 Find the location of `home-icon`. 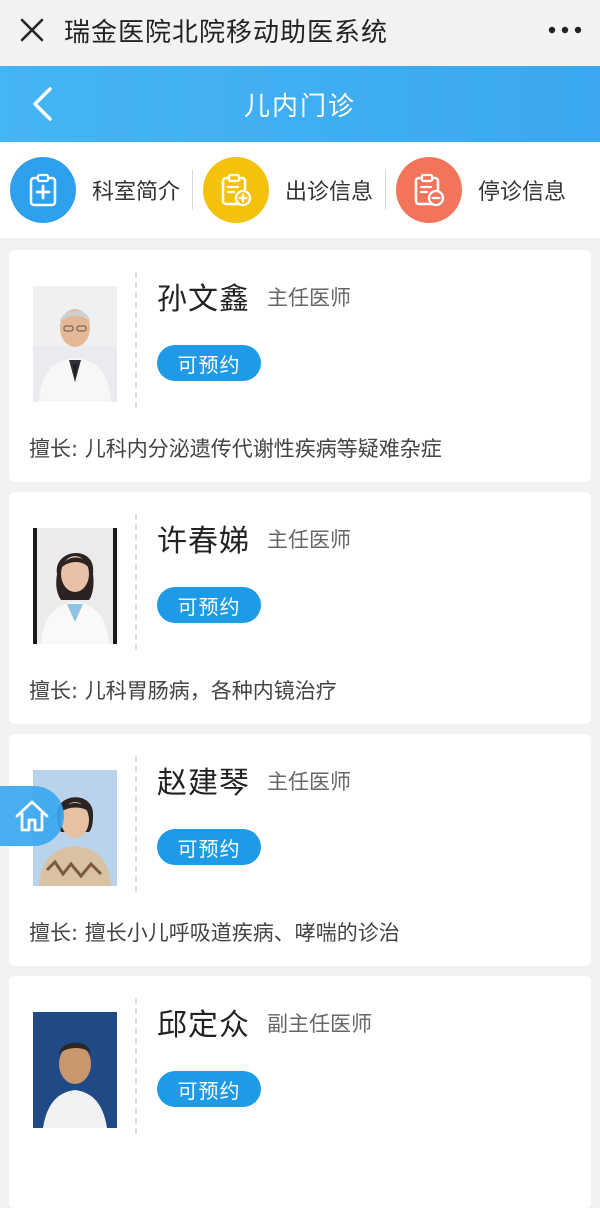

home-icon is located at coordinates (32, 816).